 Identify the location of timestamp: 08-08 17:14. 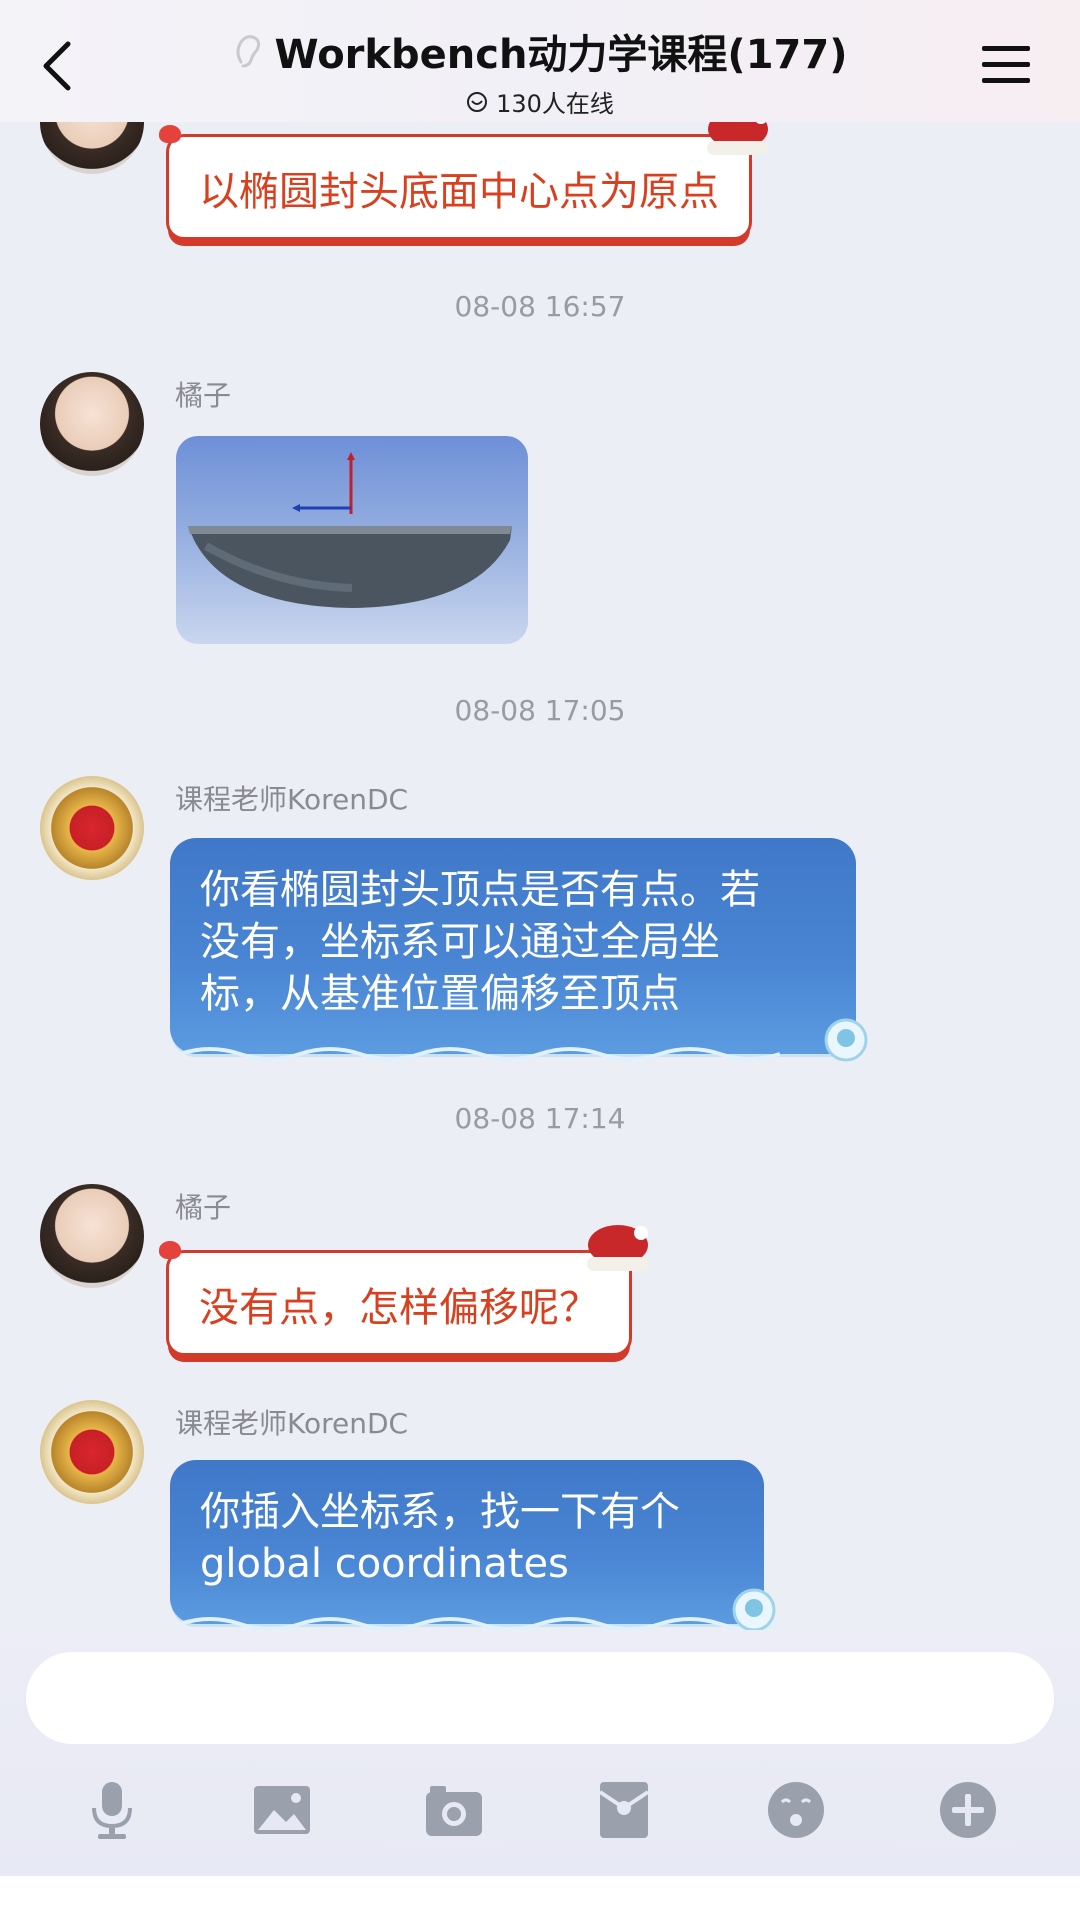
(540, 1118).